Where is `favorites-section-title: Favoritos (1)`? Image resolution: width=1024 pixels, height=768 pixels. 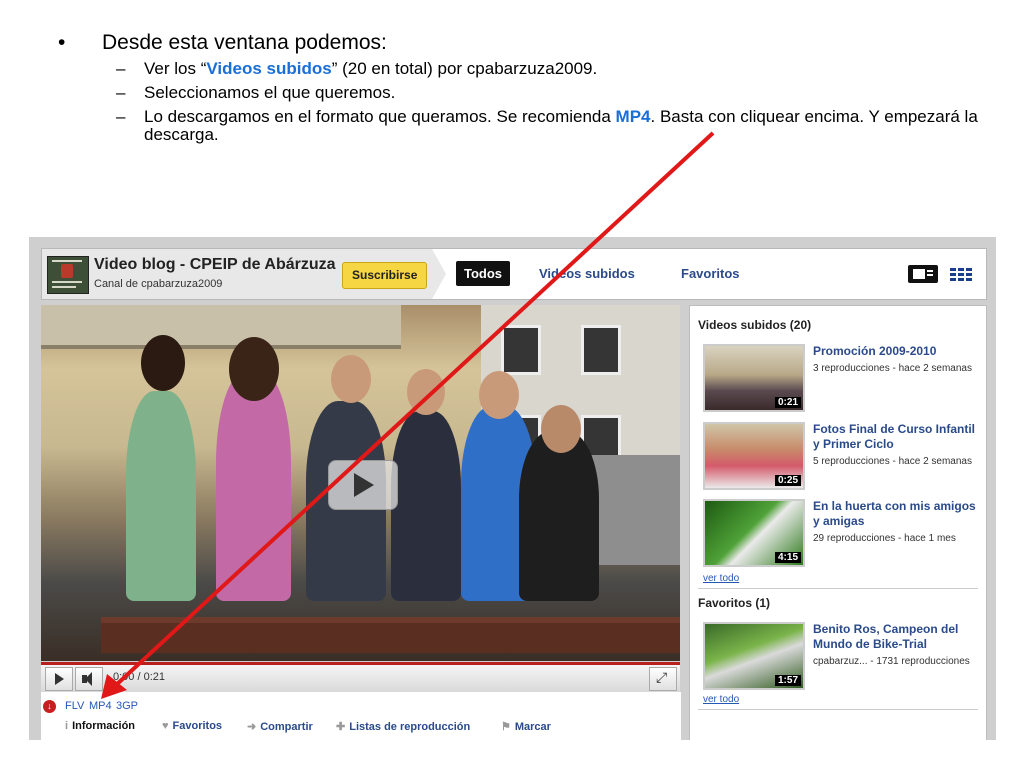
favorites-section-title: Favoritos (1) is located at coordinates (734, 603).